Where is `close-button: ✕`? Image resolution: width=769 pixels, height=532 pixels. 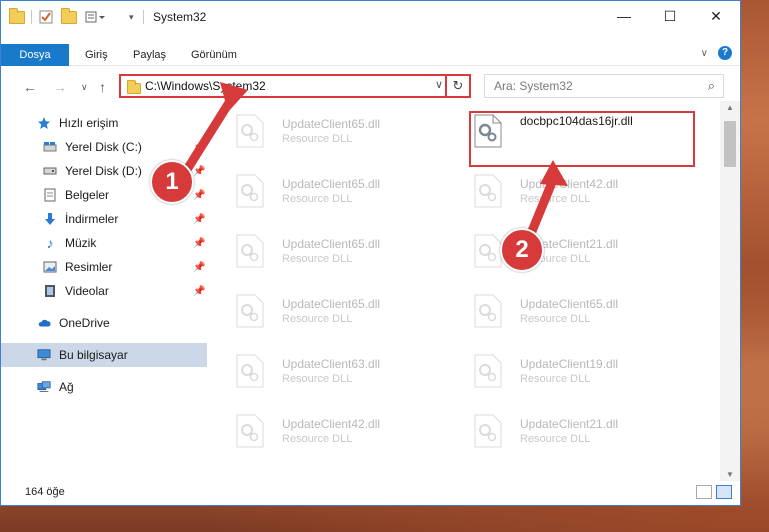
close-button: ✕ is located at coordinates (716, 16).